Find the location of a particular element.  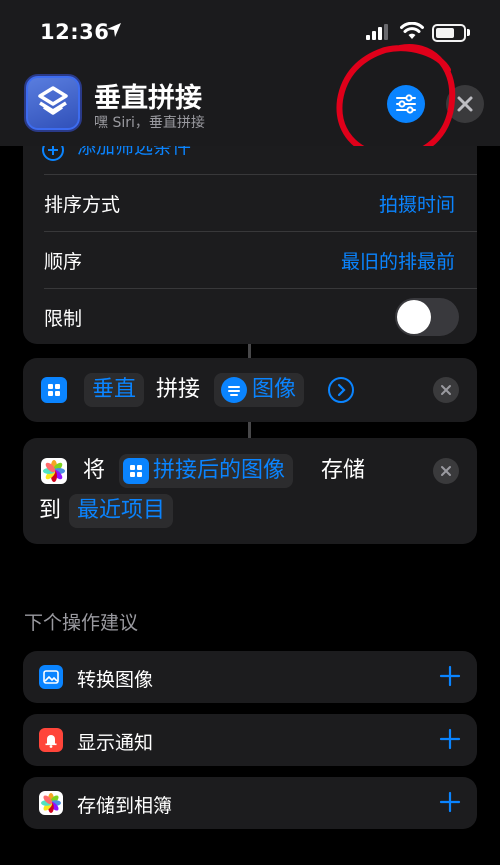

save-to-album-action: 将 拼接后的图像 存储 到 最近项目 is located at coordinates (250, 491).